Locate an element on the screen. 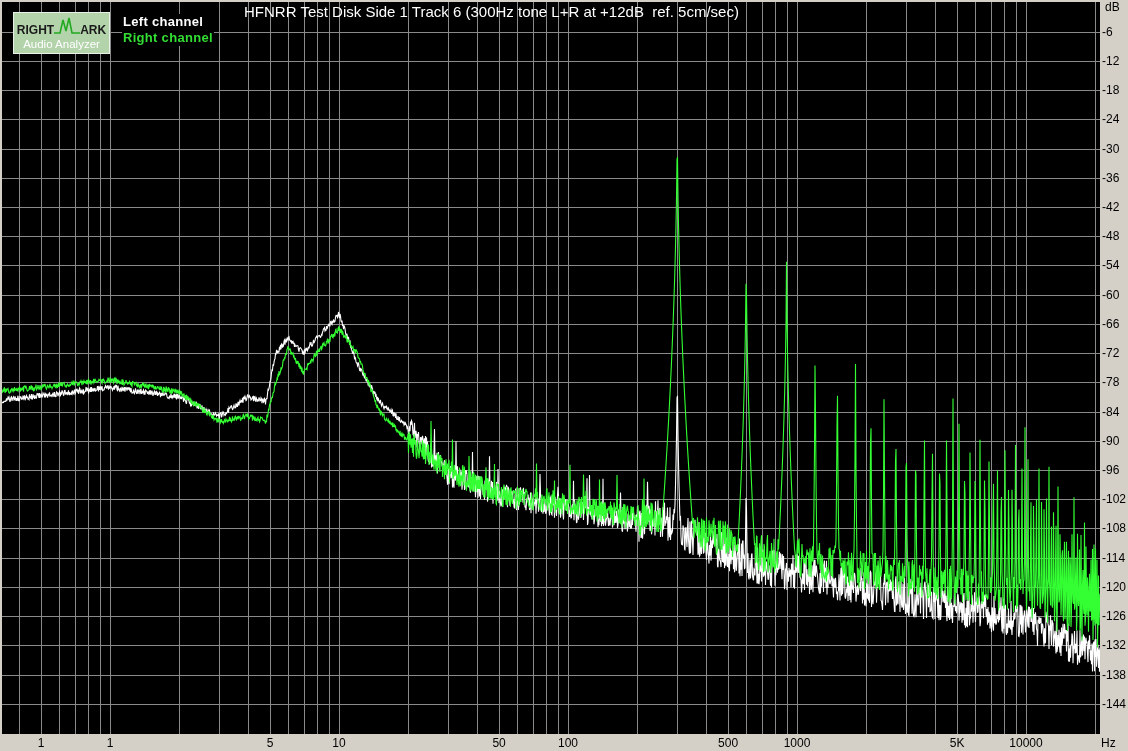  axis-tick-label: -78 is located at coordinates (1111, 382).